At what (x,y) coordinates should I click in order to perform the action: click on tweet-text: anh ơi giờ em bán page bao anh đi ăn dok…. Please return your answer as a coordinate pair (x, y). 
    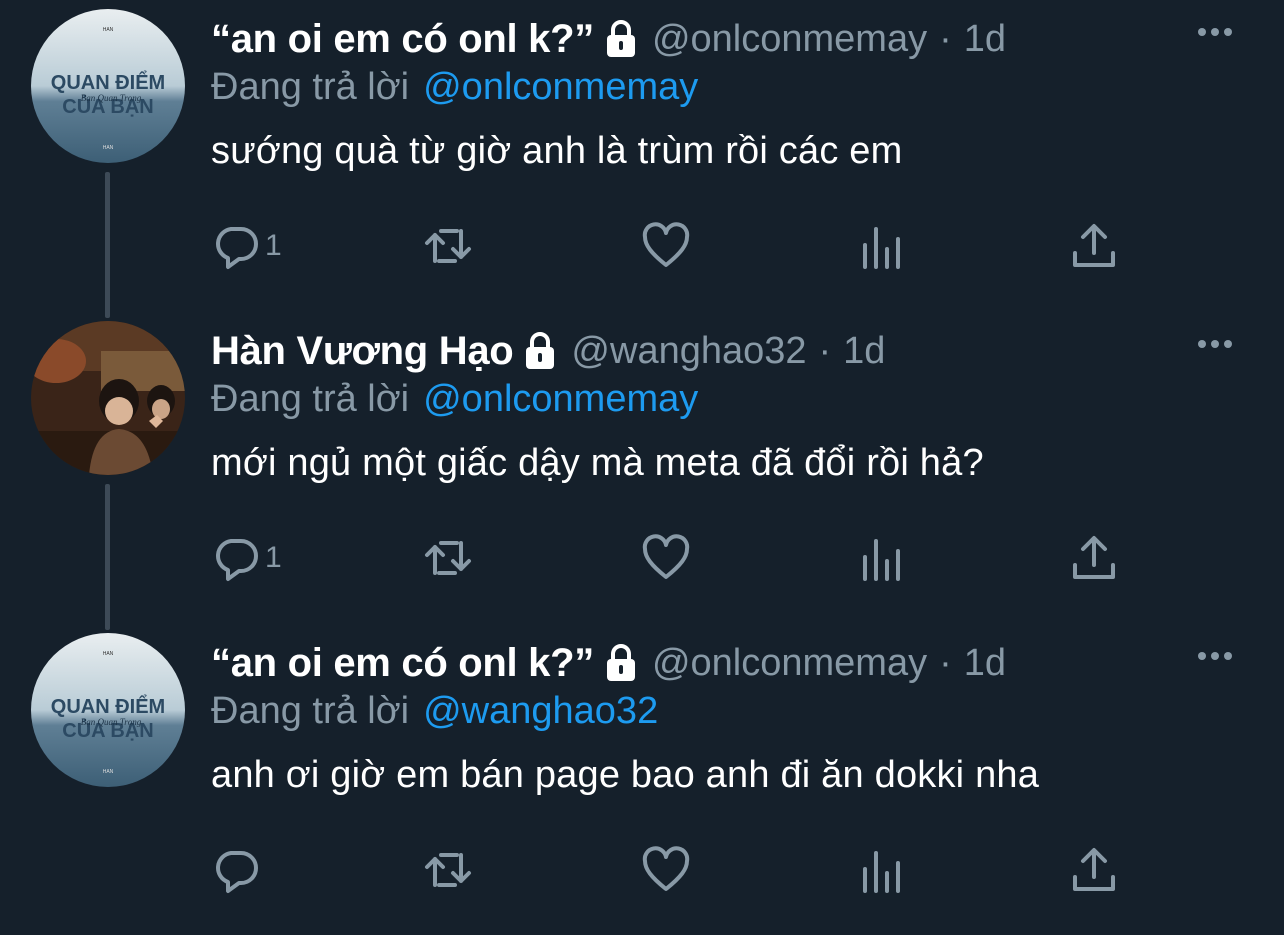
    Looking at the image, I should click on (625, 775).